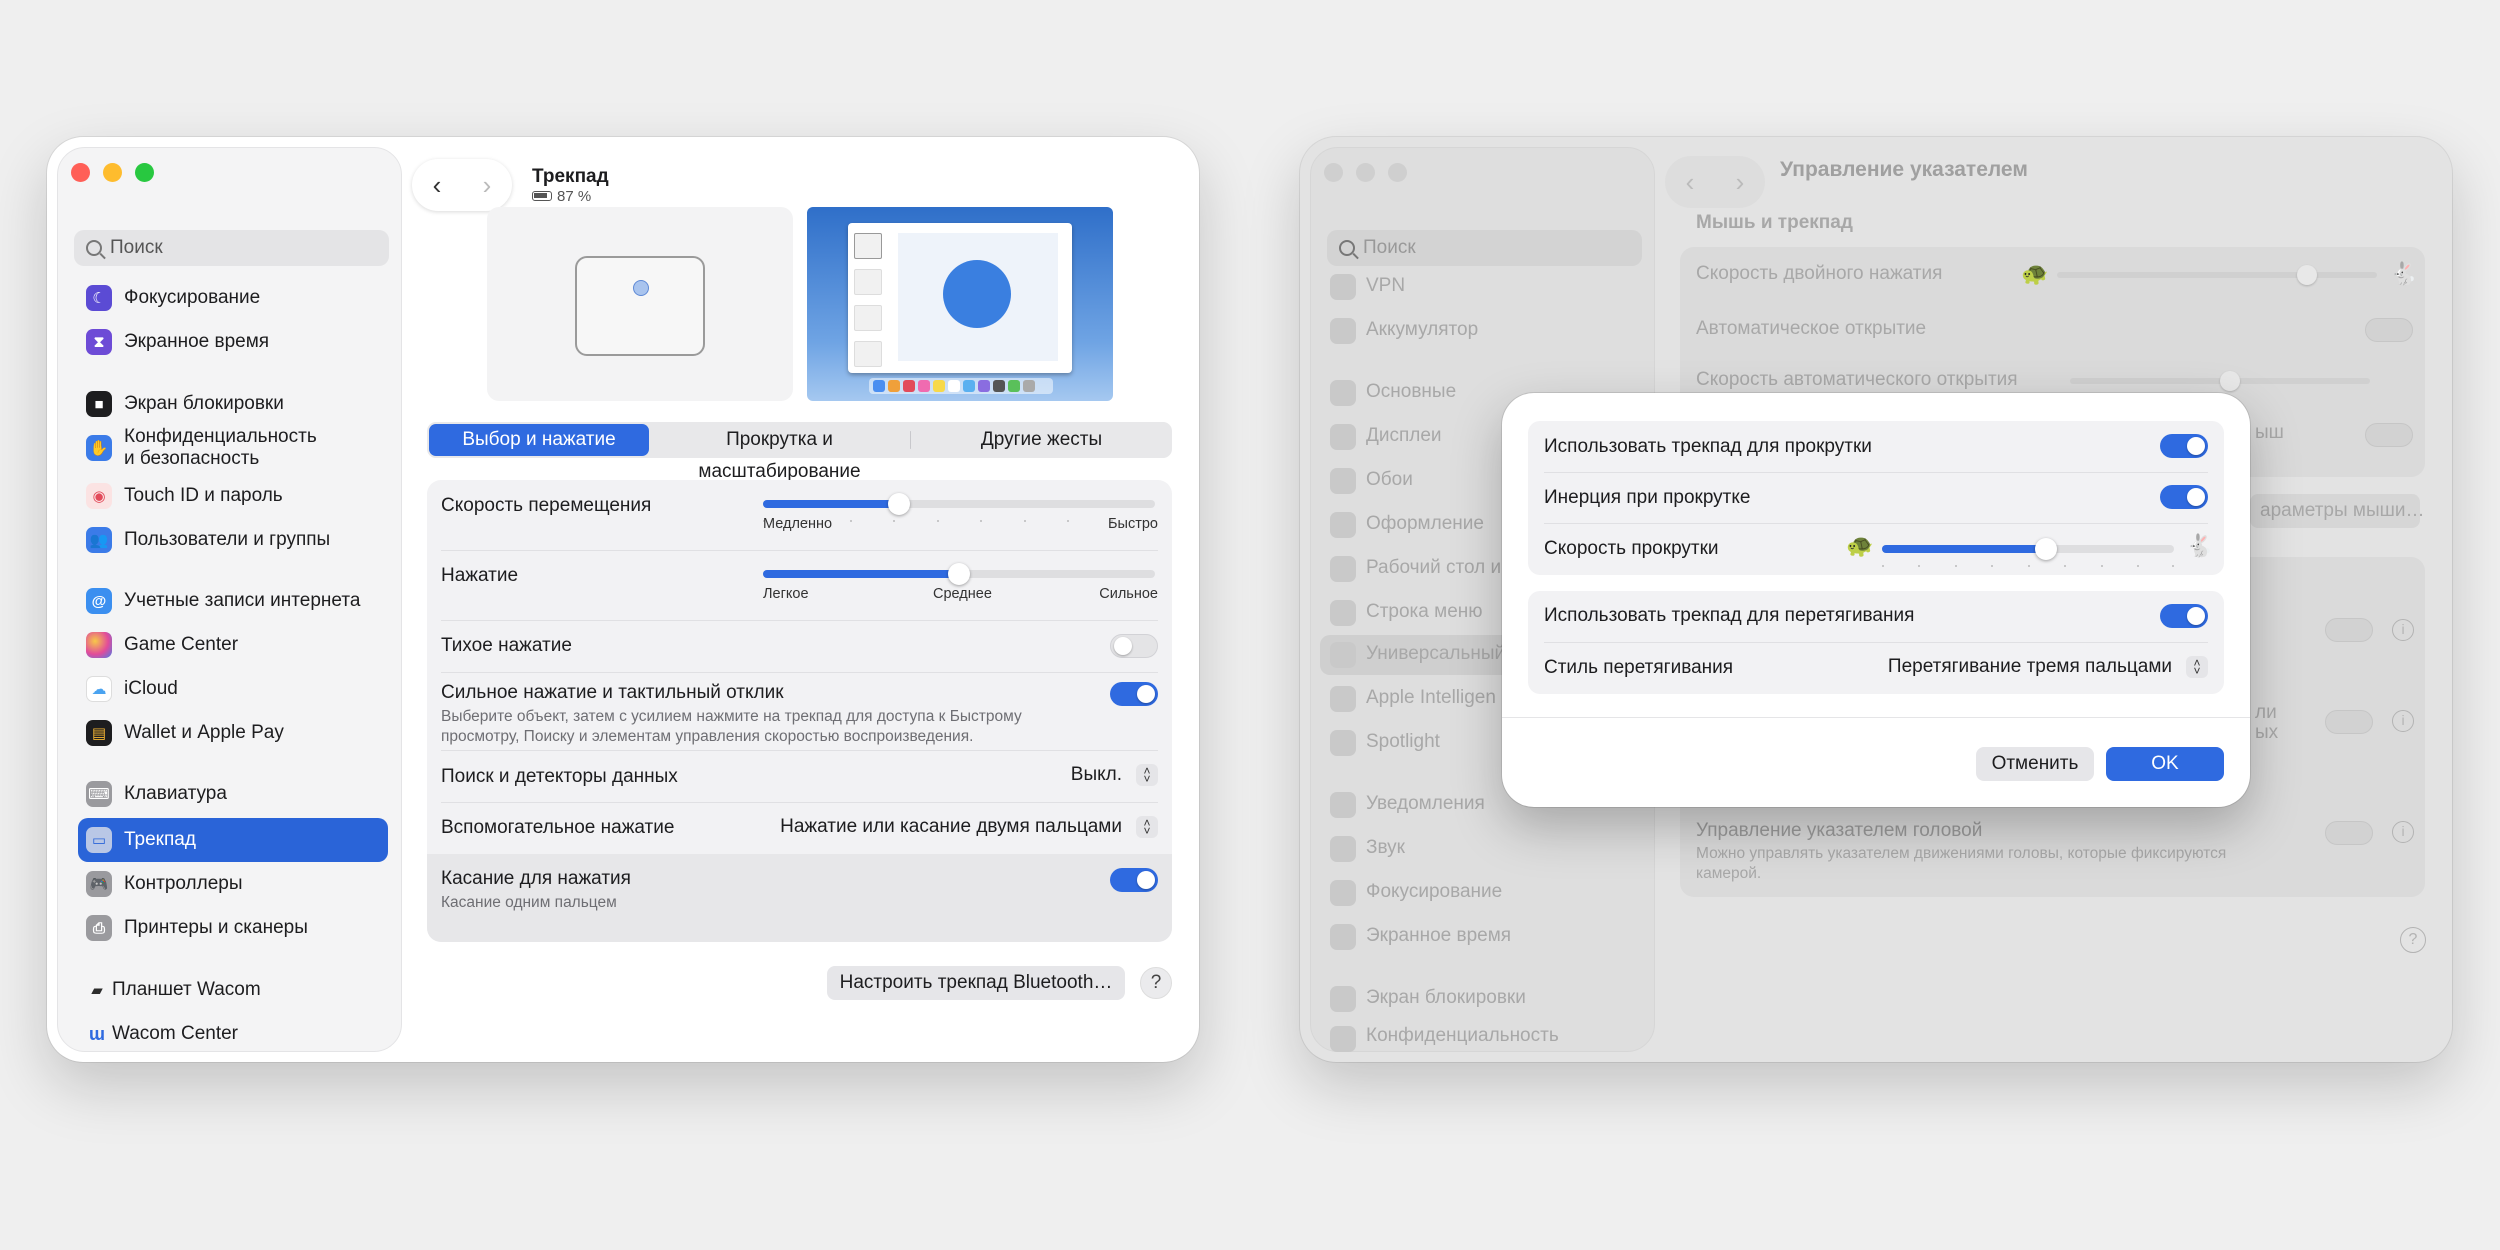  Describe the element at coordinates (233, 496) in the screenshot. I see `sidebar-item-touch-id: ◉ Touch ID и пароль` at that location.